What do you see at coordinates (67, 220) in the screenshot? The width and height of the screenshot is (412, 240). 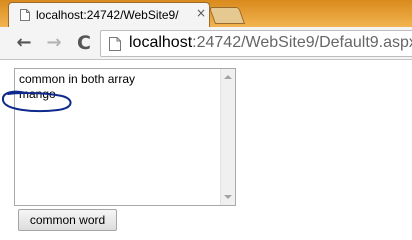 I see `common-word-button: common word` at bounding box center [67, 220].